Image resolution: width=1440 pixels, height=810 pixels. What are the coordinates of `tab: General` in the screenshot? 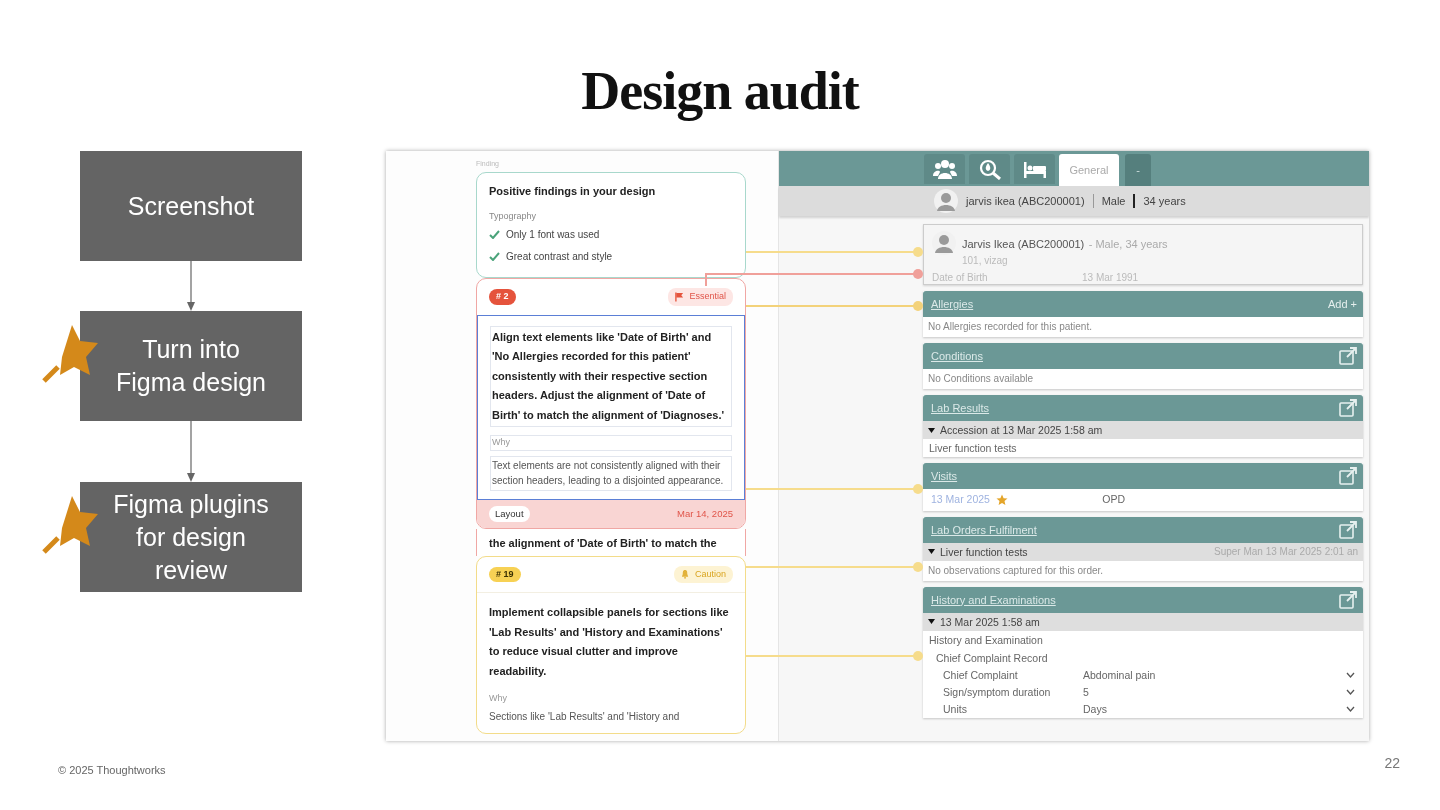 It's located at (1089, 170).